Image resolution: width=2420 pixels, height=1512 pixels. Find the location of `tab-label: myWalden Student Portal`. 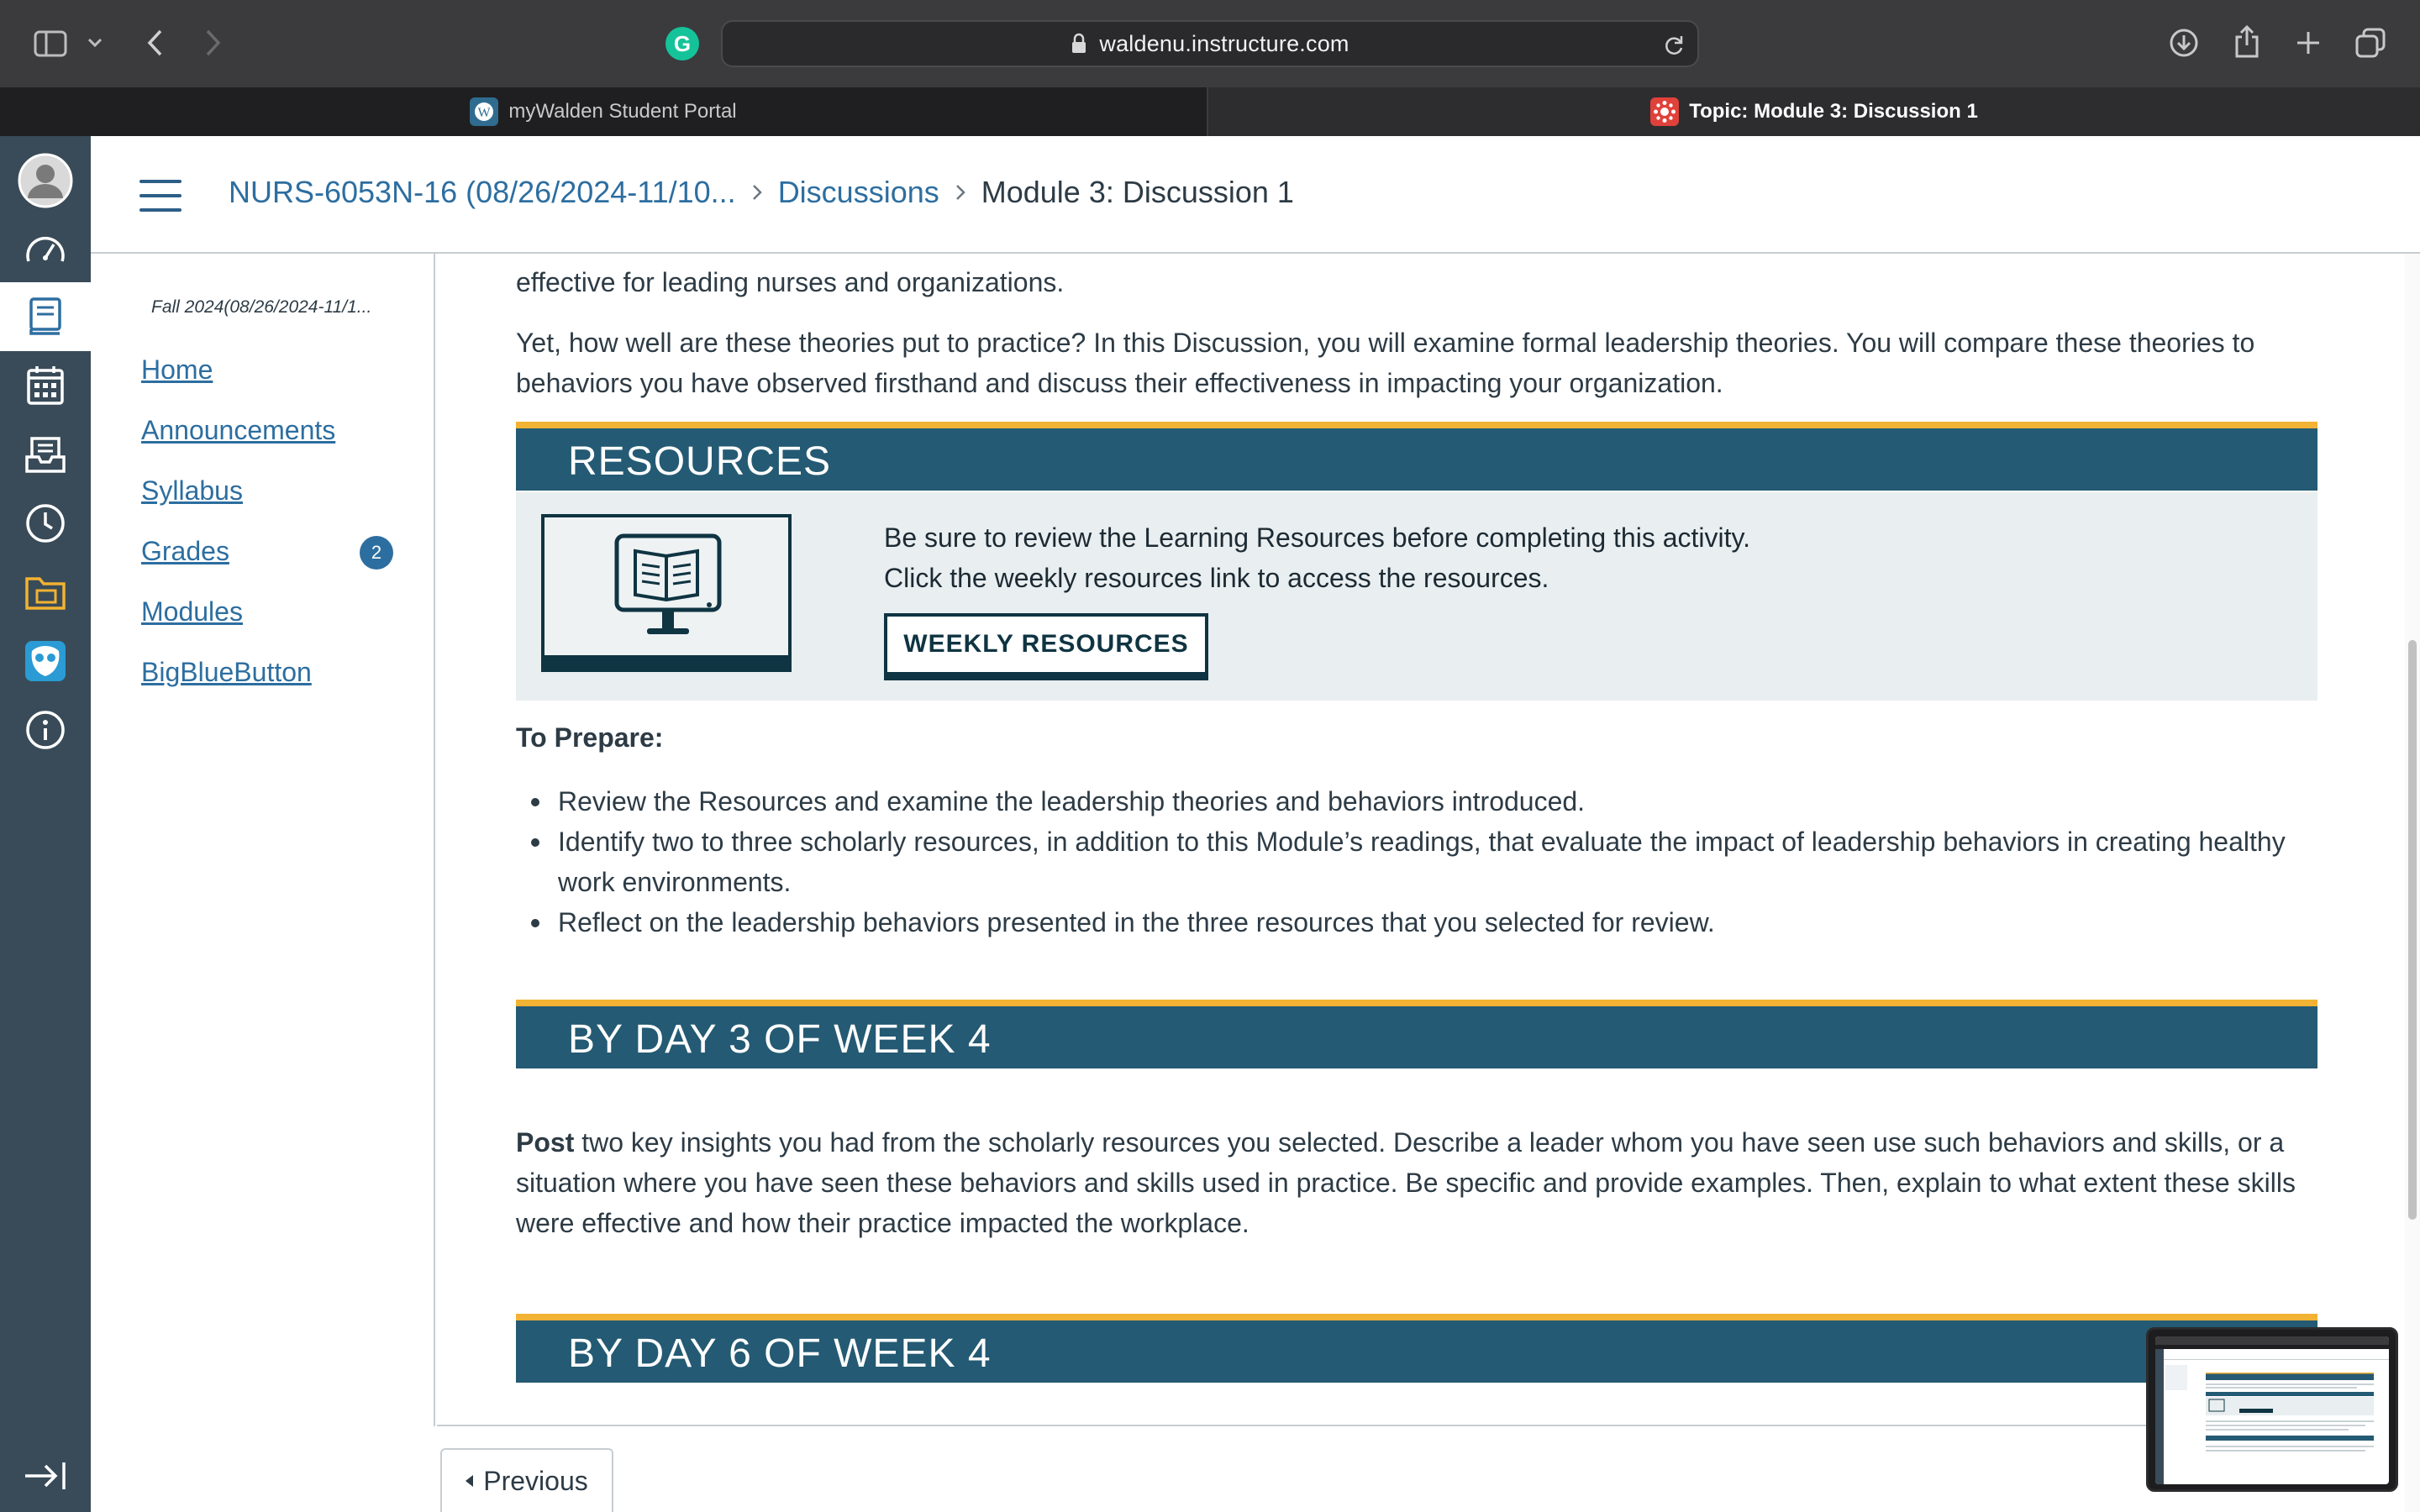

tab-label: myWalden Student Portal is located at coordinates (622, 111).